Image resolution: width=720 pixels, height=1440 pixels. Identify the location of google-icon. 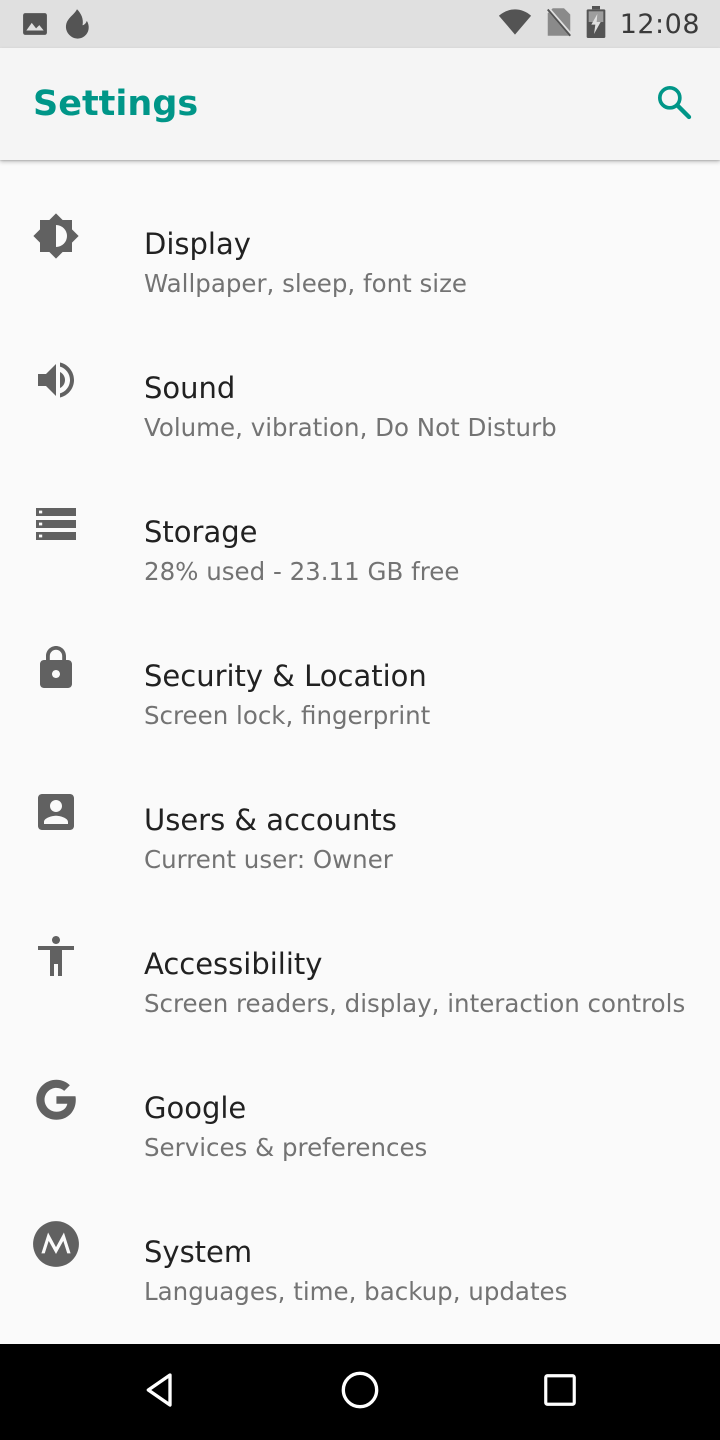
(56, 1100).